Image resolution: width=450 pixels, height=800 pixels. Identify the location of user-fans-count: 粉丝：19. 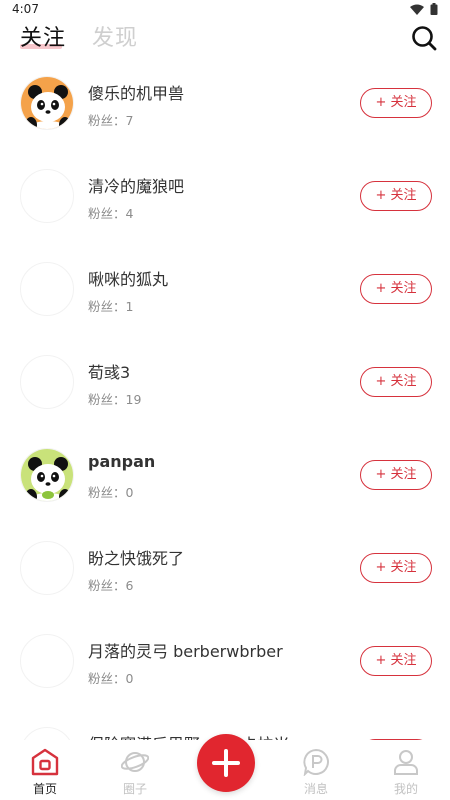
(115, 399).